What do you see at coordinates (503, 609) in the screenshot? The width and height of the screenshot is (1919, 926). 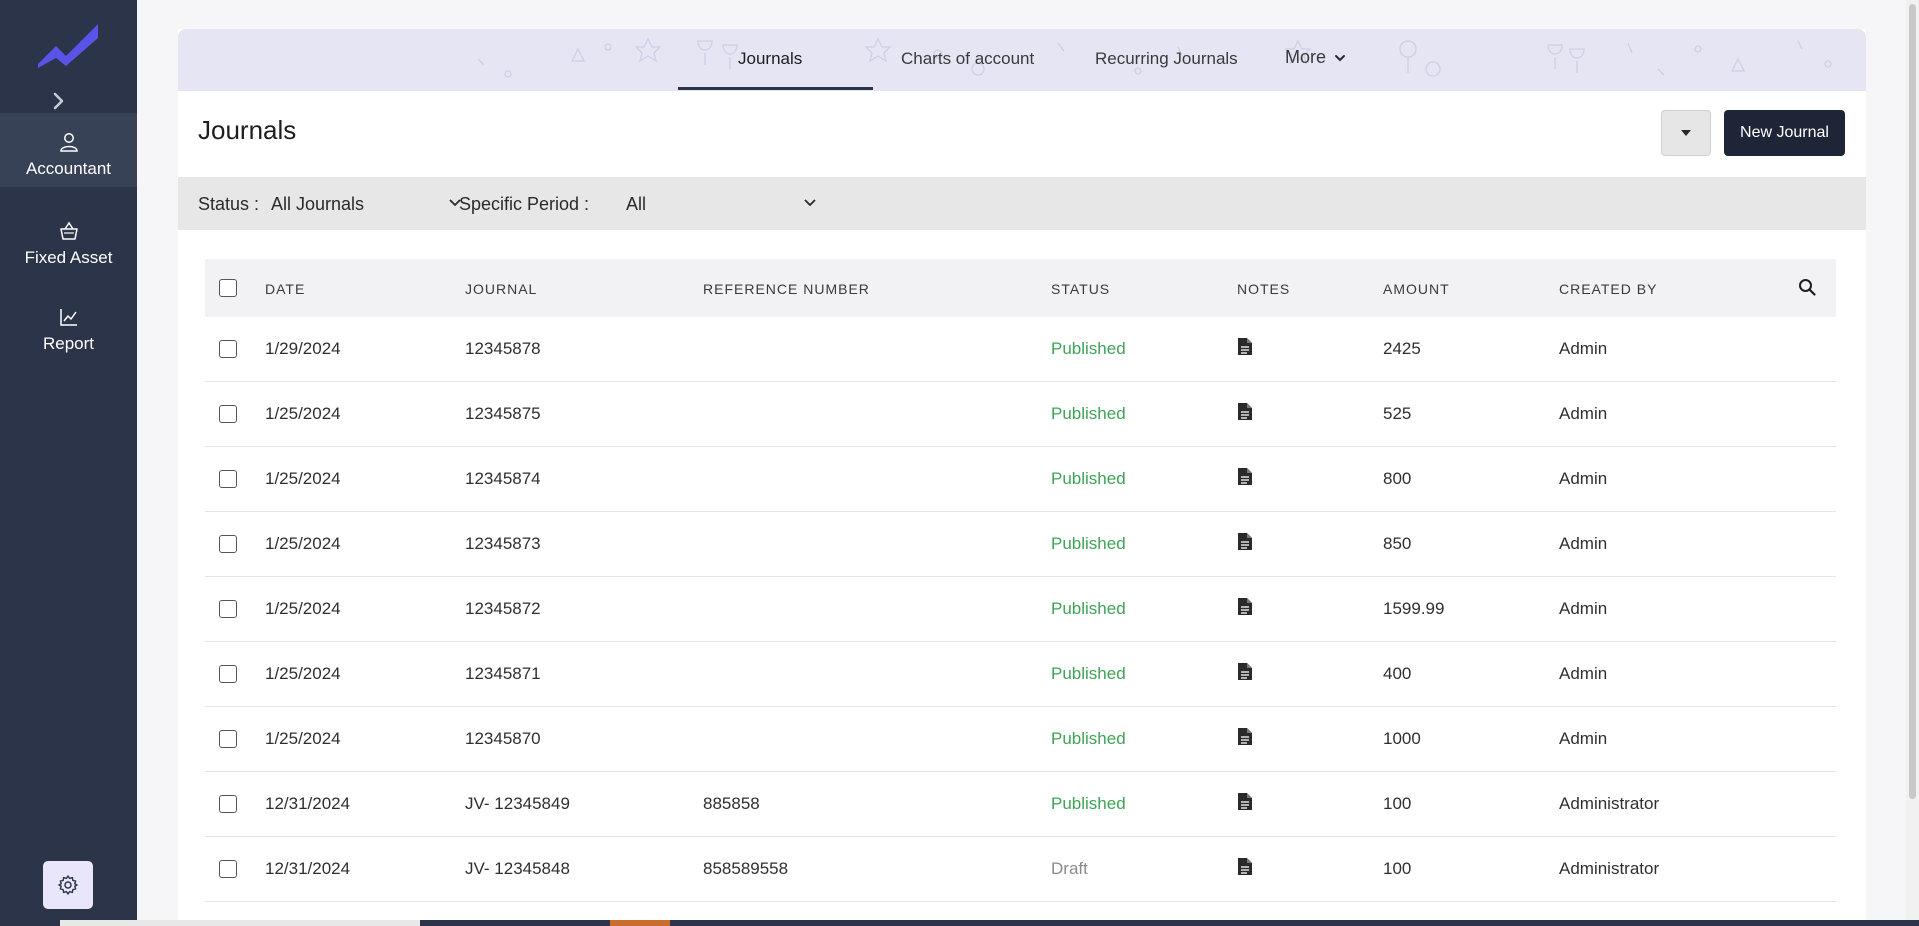 I see `cell-journal: 12345872` at bounding box center [503, 609].